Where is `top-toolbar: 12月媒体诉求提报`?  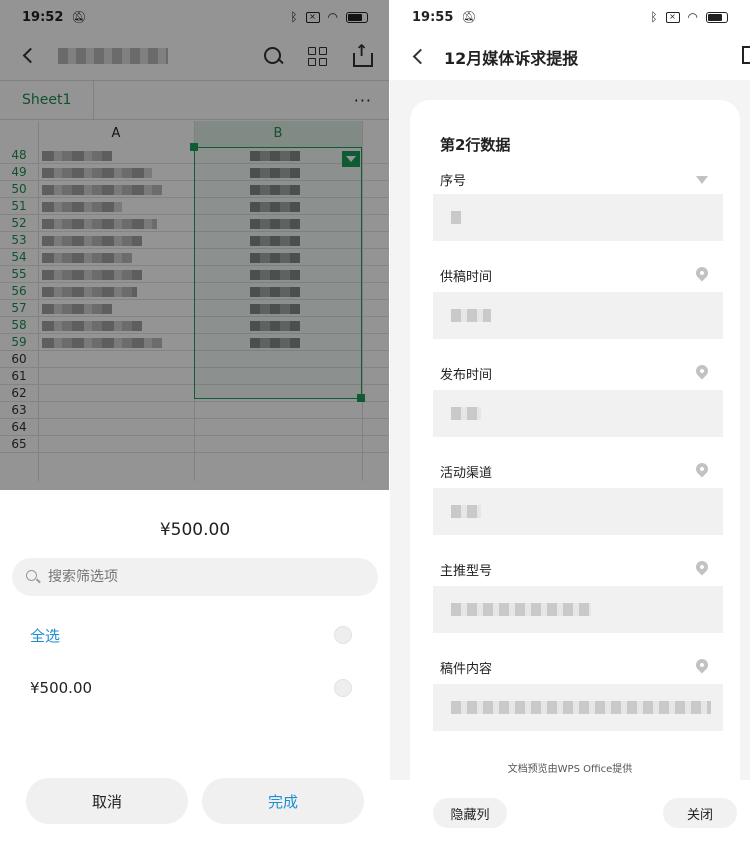
top-toolbar: 12月媒体诉求提报 is located at coordinates (570, 57).